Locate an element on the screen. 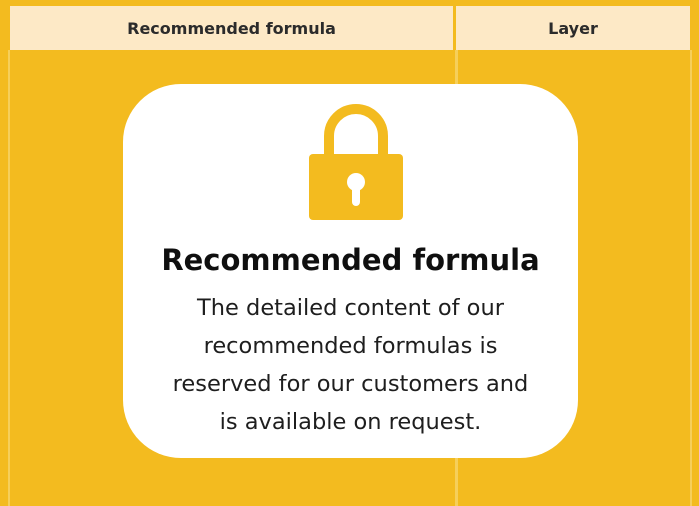  column-header-layer: Layer is located at coordinates (573, 28).